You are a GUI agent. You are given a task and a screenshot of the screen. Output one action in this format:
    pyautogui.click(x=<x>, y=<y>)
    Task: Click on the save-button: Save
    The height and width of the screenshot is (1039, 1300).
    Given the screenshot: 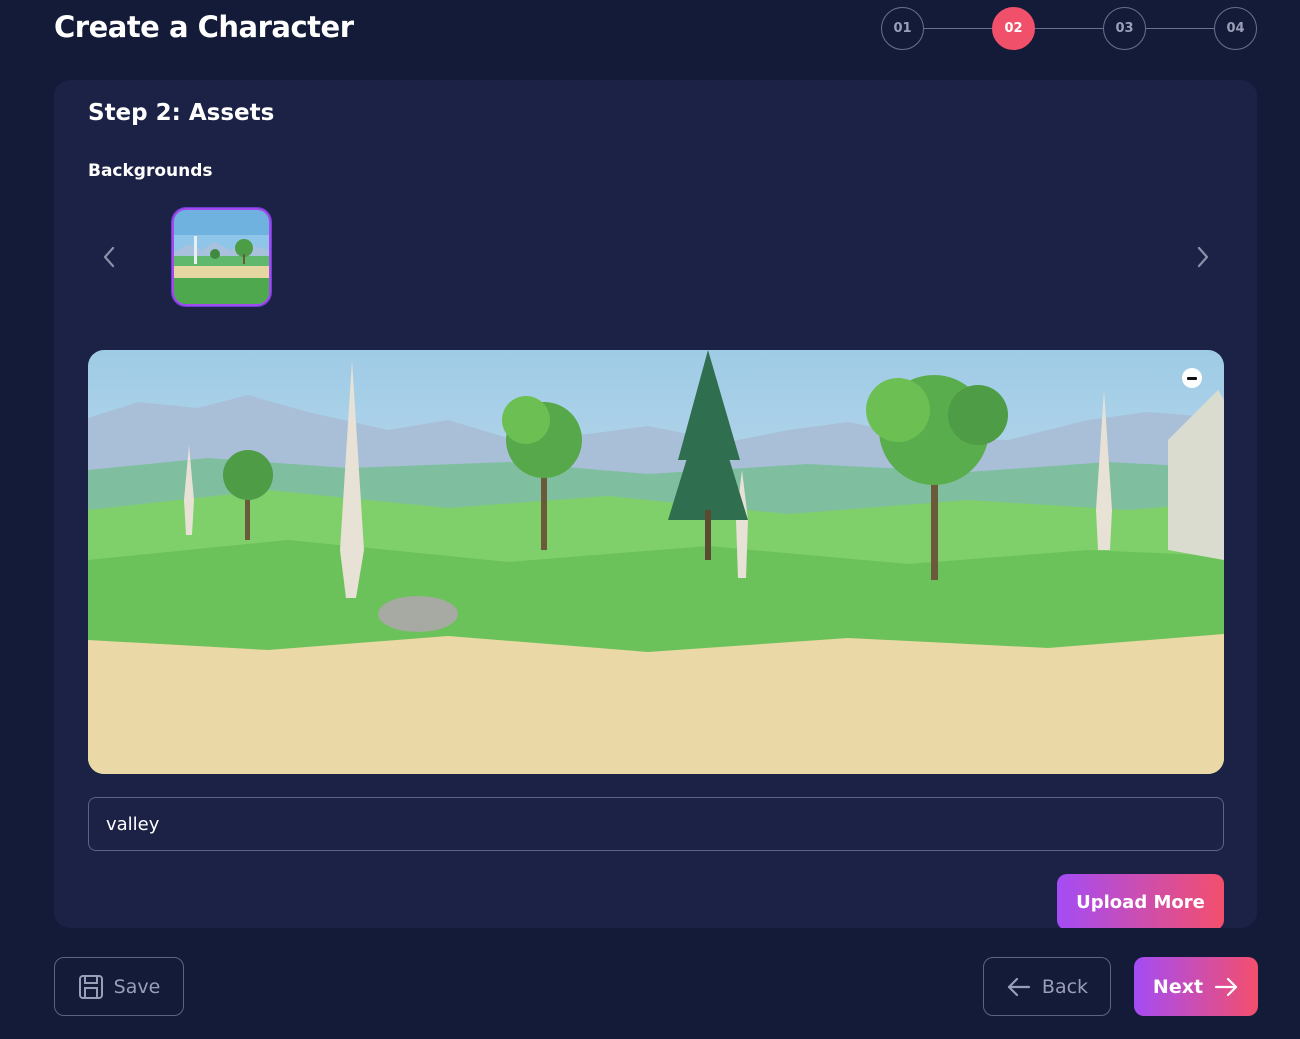 What is the action you would take?
    pyautogui.click(x=119, y=986)
    